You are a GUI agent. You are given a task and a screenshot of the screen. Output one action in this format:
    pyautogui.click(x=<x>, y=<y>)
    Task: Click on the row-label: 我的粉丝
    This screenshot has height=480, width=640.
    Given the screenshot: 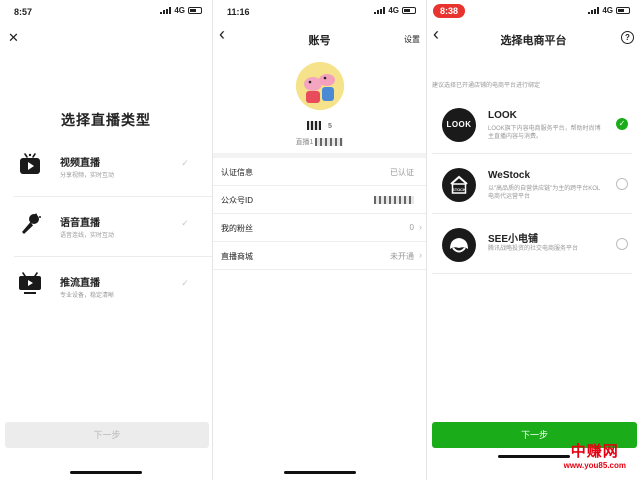 What is the action you would take?
    pyautogui.click(x=237, y=228)
    